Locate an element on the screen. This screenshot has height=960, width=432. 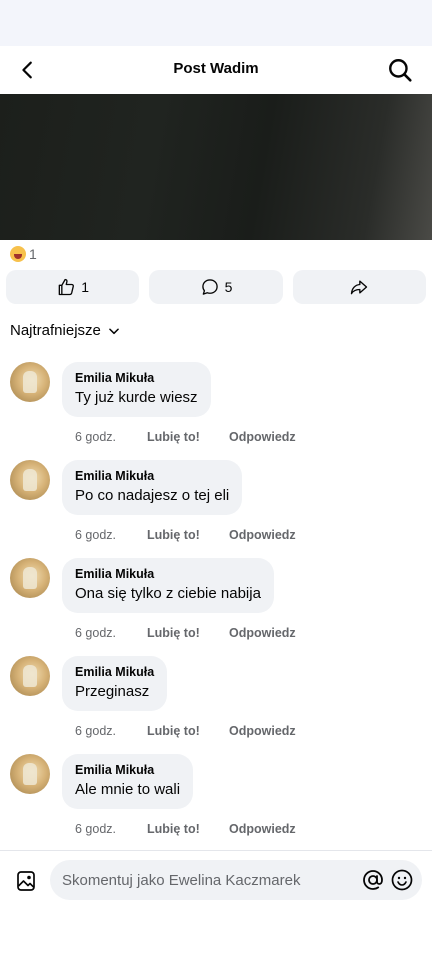
comment-bubble: Emilia Mikuła Ale mnie to wali is located at coordinates (128, 781).